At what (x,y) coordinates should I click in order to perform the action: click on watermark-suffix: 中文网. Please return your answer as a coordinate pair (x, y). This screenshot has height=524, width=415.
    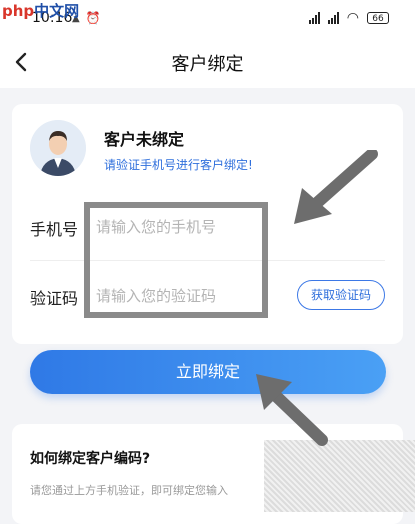
    Looking at the image, I should click on (57, 11).